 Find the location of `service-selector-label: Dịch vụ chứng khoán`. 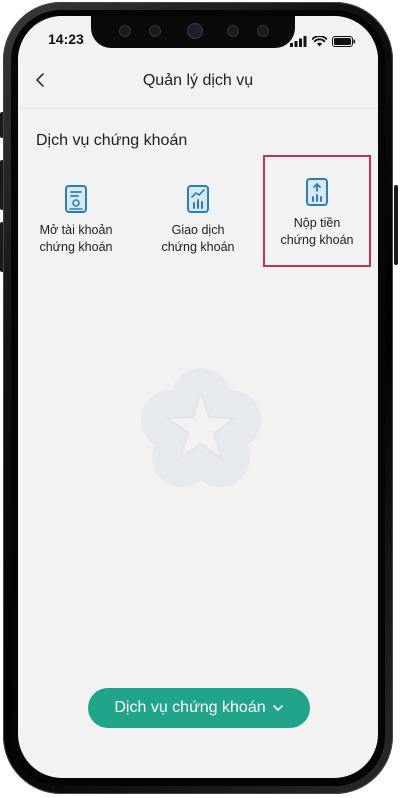

service-selector-label: Dịch vụ chứng khoán is located at coordinates (190, 707).